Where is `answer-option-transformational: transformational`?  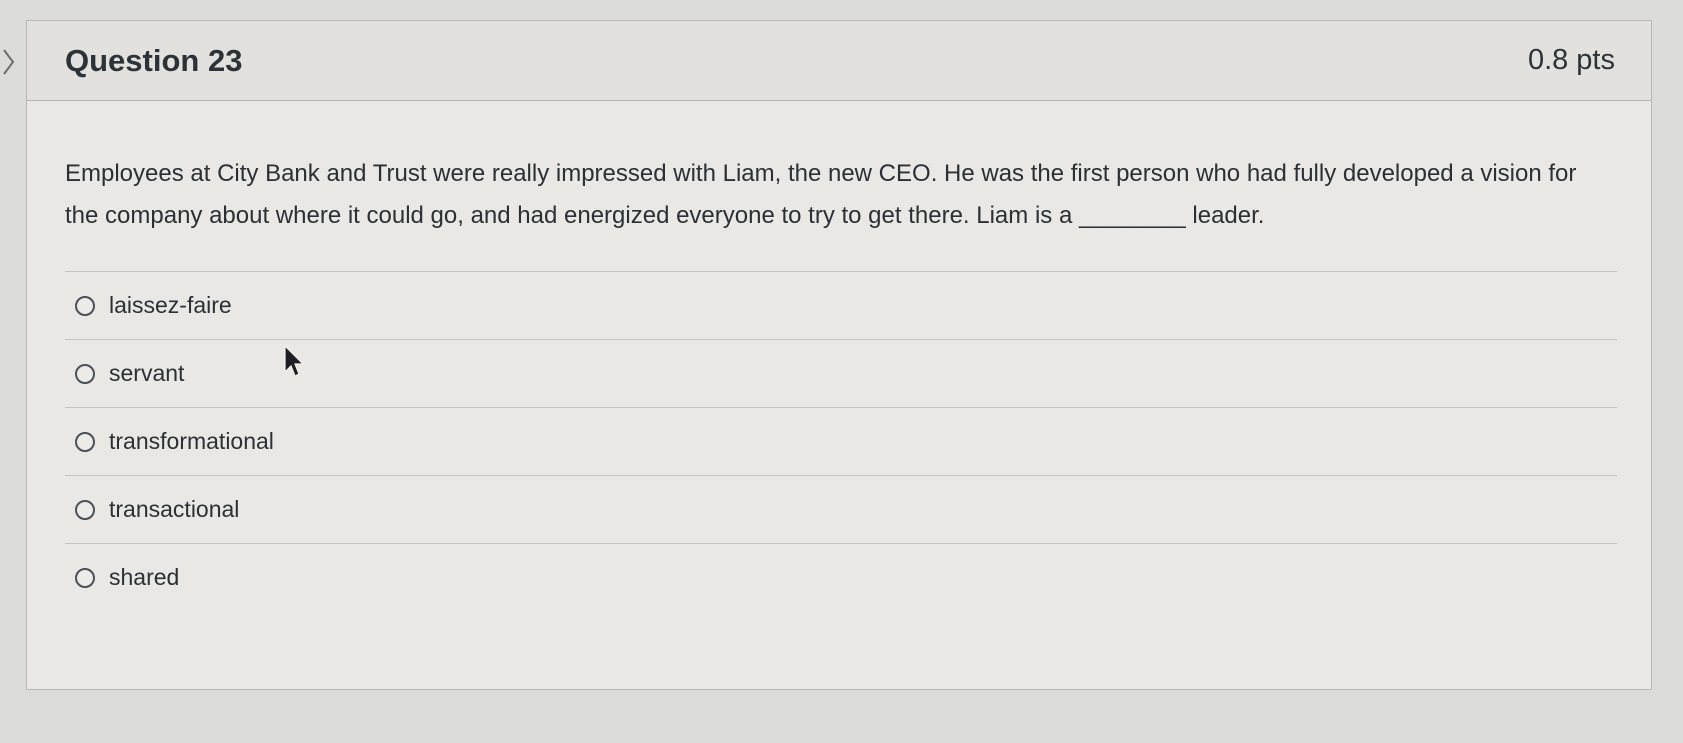
answer-option-transformational: transformational is located at coordinates (841, 441).